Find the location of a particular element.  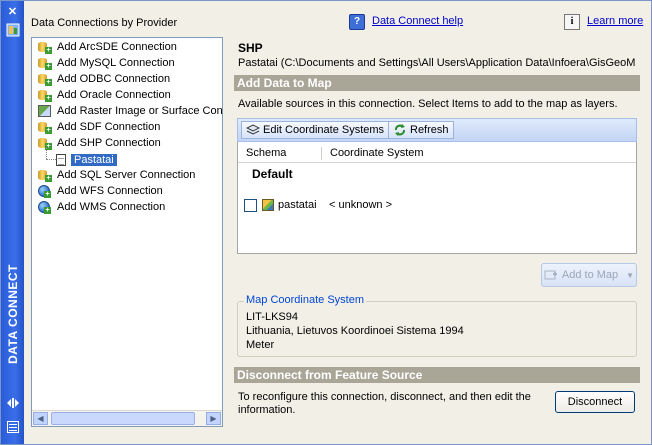

map-coordinate-system-legend: Map Coordinate System is located at coordinates (305, 300).